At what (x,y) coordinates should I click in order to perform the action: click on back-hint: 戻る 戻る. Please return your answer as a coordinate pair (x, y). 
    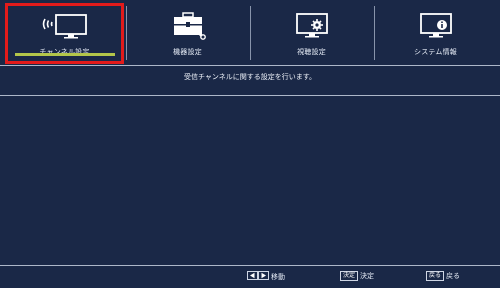
    Looking at the image, I should click on (443, 276).